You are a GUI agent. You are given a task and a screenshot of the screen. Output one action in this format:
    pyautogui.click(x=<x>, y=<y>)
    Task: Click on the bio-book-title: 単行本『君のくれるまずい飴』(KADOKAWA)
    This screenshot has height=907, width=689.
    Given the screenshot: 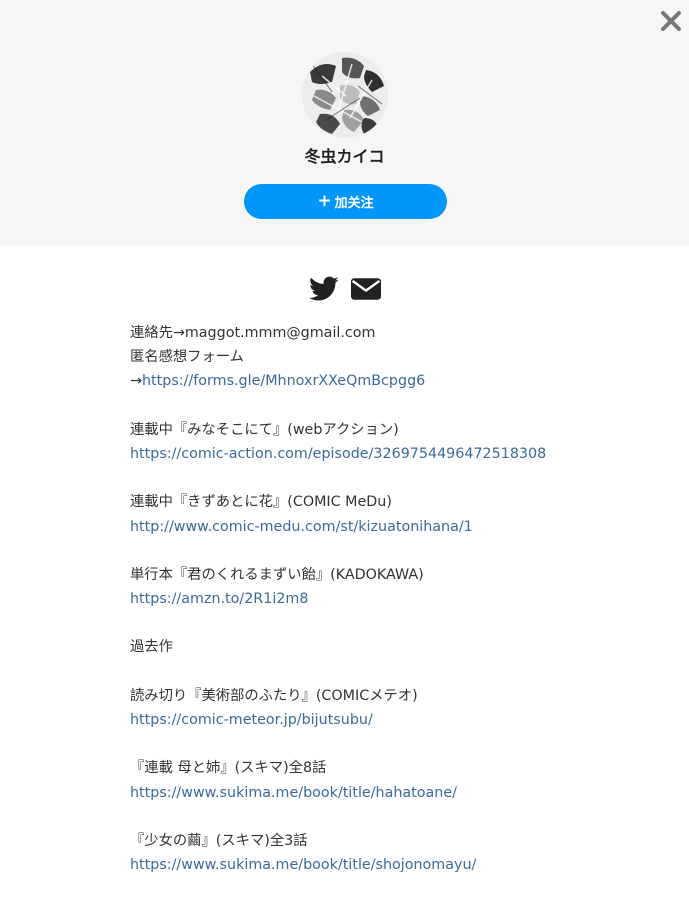 What is the action you would take?
    pyautogui.click(x=277, y=574)
    